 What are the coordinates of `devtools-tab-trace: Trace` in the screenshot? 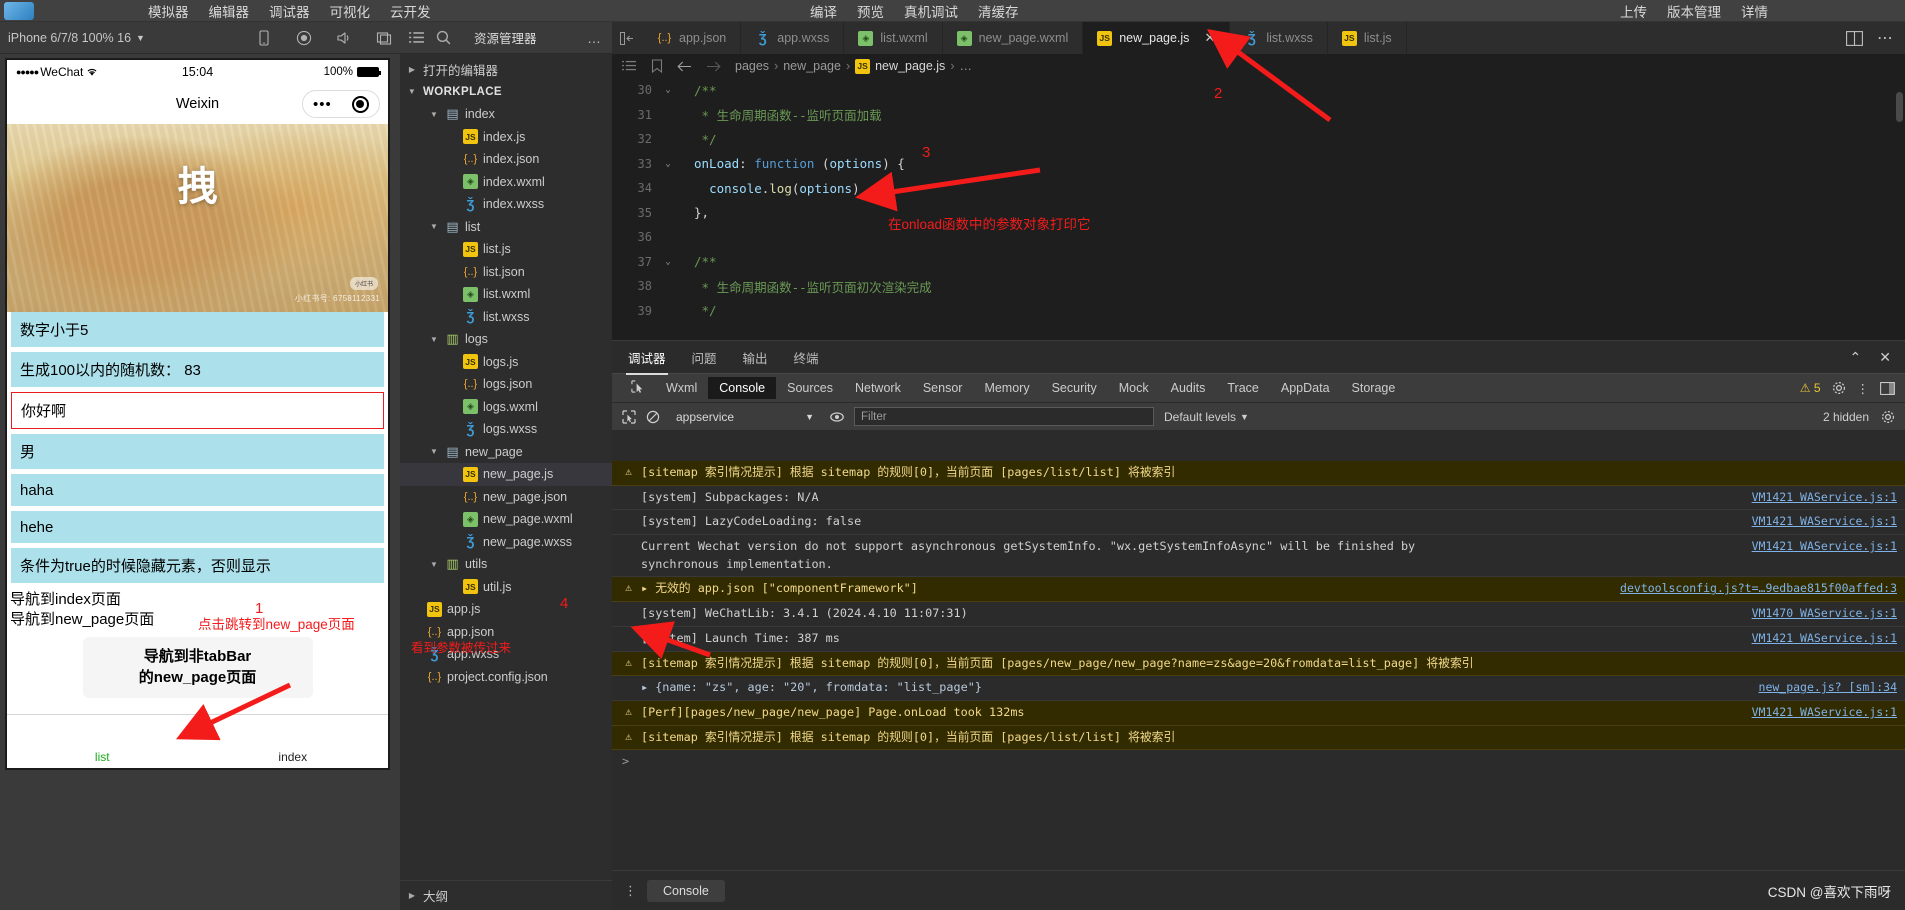 It's located at (1243, 388).